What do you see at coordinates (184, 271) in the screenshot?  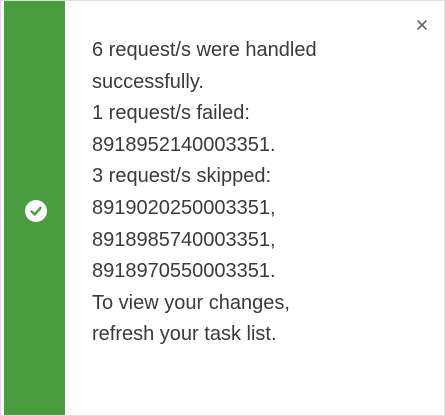 I see `skipped-request-id: 8918970550003351.` at bounding box center [184, 271].